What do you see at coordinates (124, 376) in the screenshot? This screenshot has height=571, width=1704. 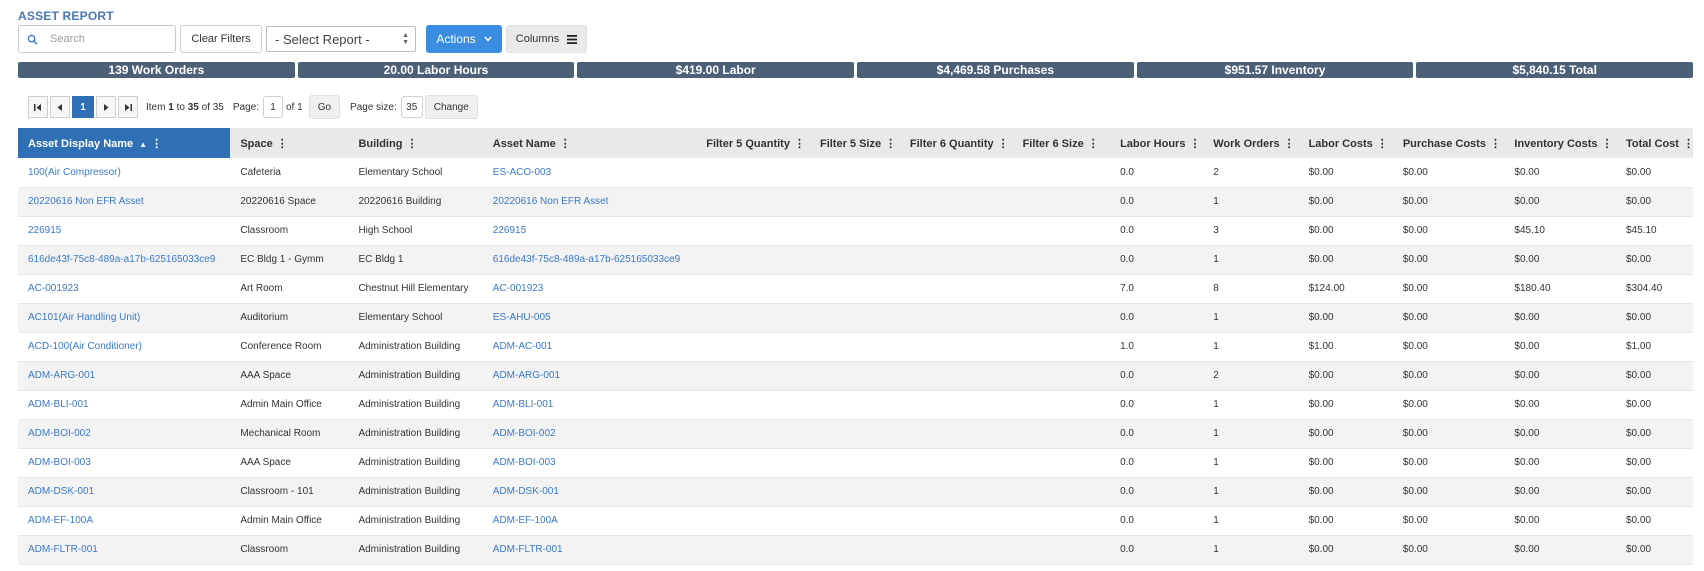 I see `cell-asset-display-name: ADM-ARG-001` at bounding box center [124, 376].